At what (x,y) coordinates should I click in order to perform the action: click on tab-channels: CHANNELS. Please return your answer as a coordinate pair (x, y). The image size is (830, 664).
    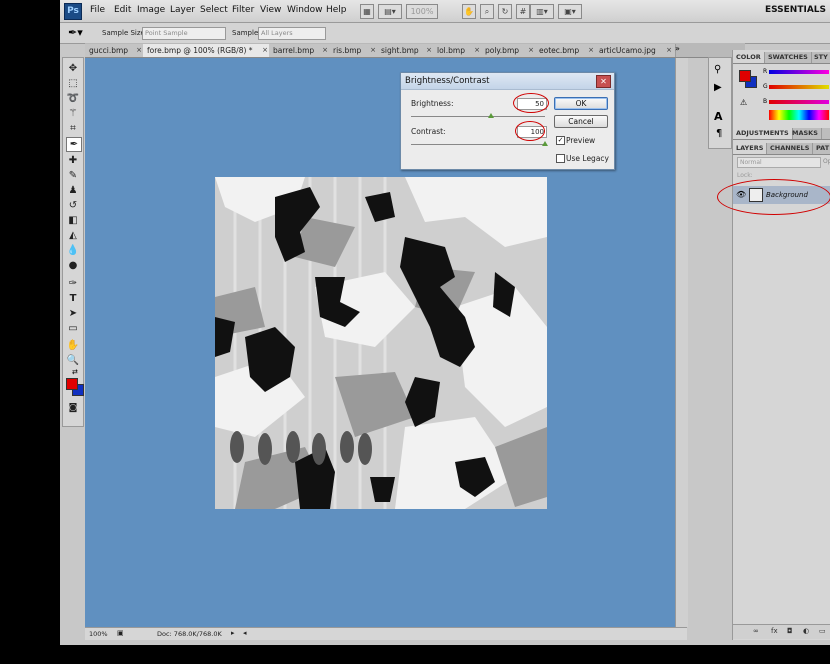
    Looking at the image, I should click on (790, 148).